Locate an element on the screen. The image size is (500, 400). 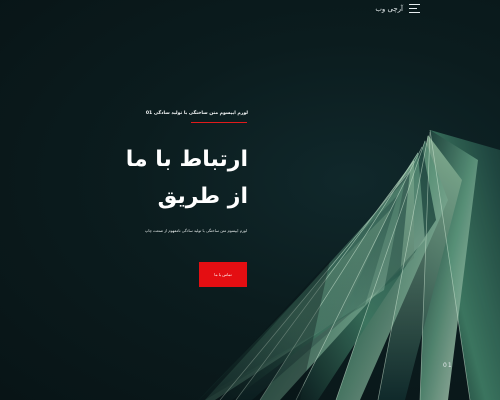
contact-us-button: تماس با ما is located at coordinates (223, 274).